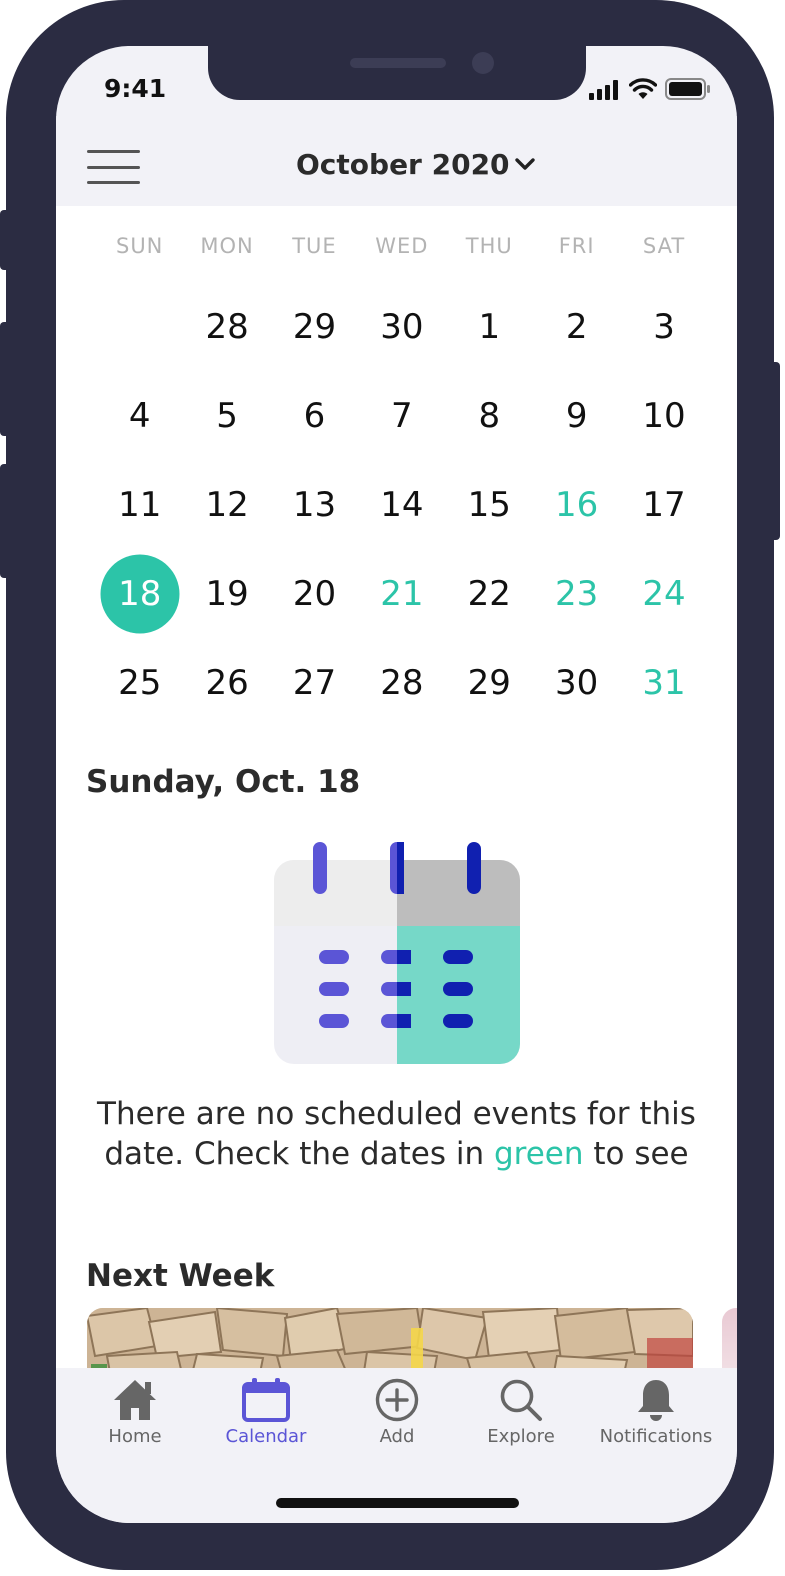 Image resolution: width=785 pixels, height=1576 pixels. Describe the element at coordinates (396, 1114) in the screenshot. I see `empty-state-line-1: There are no scheduled events for this` at that location.